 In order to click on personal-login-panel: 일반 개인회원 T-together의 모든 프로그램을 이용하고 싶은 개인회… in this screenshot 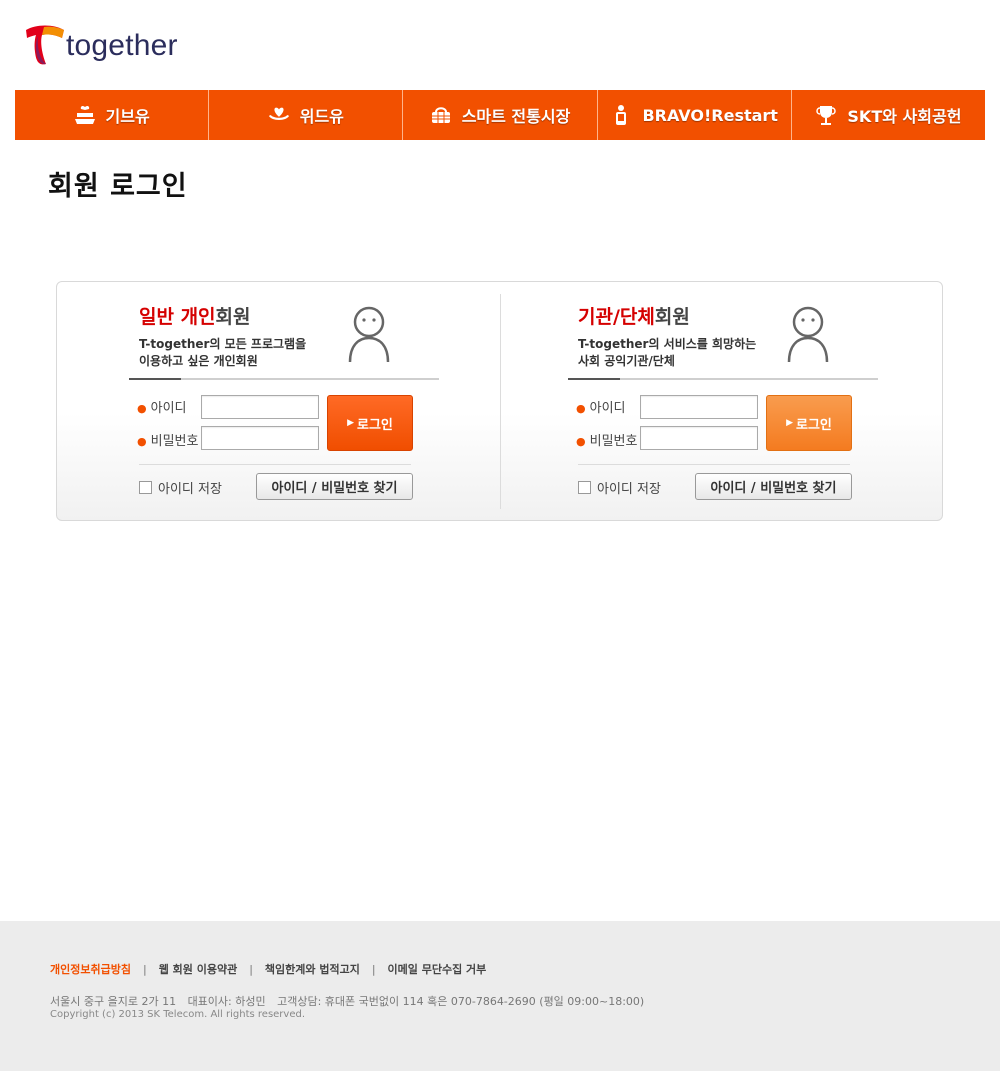, I will do `click(294, 401)`.